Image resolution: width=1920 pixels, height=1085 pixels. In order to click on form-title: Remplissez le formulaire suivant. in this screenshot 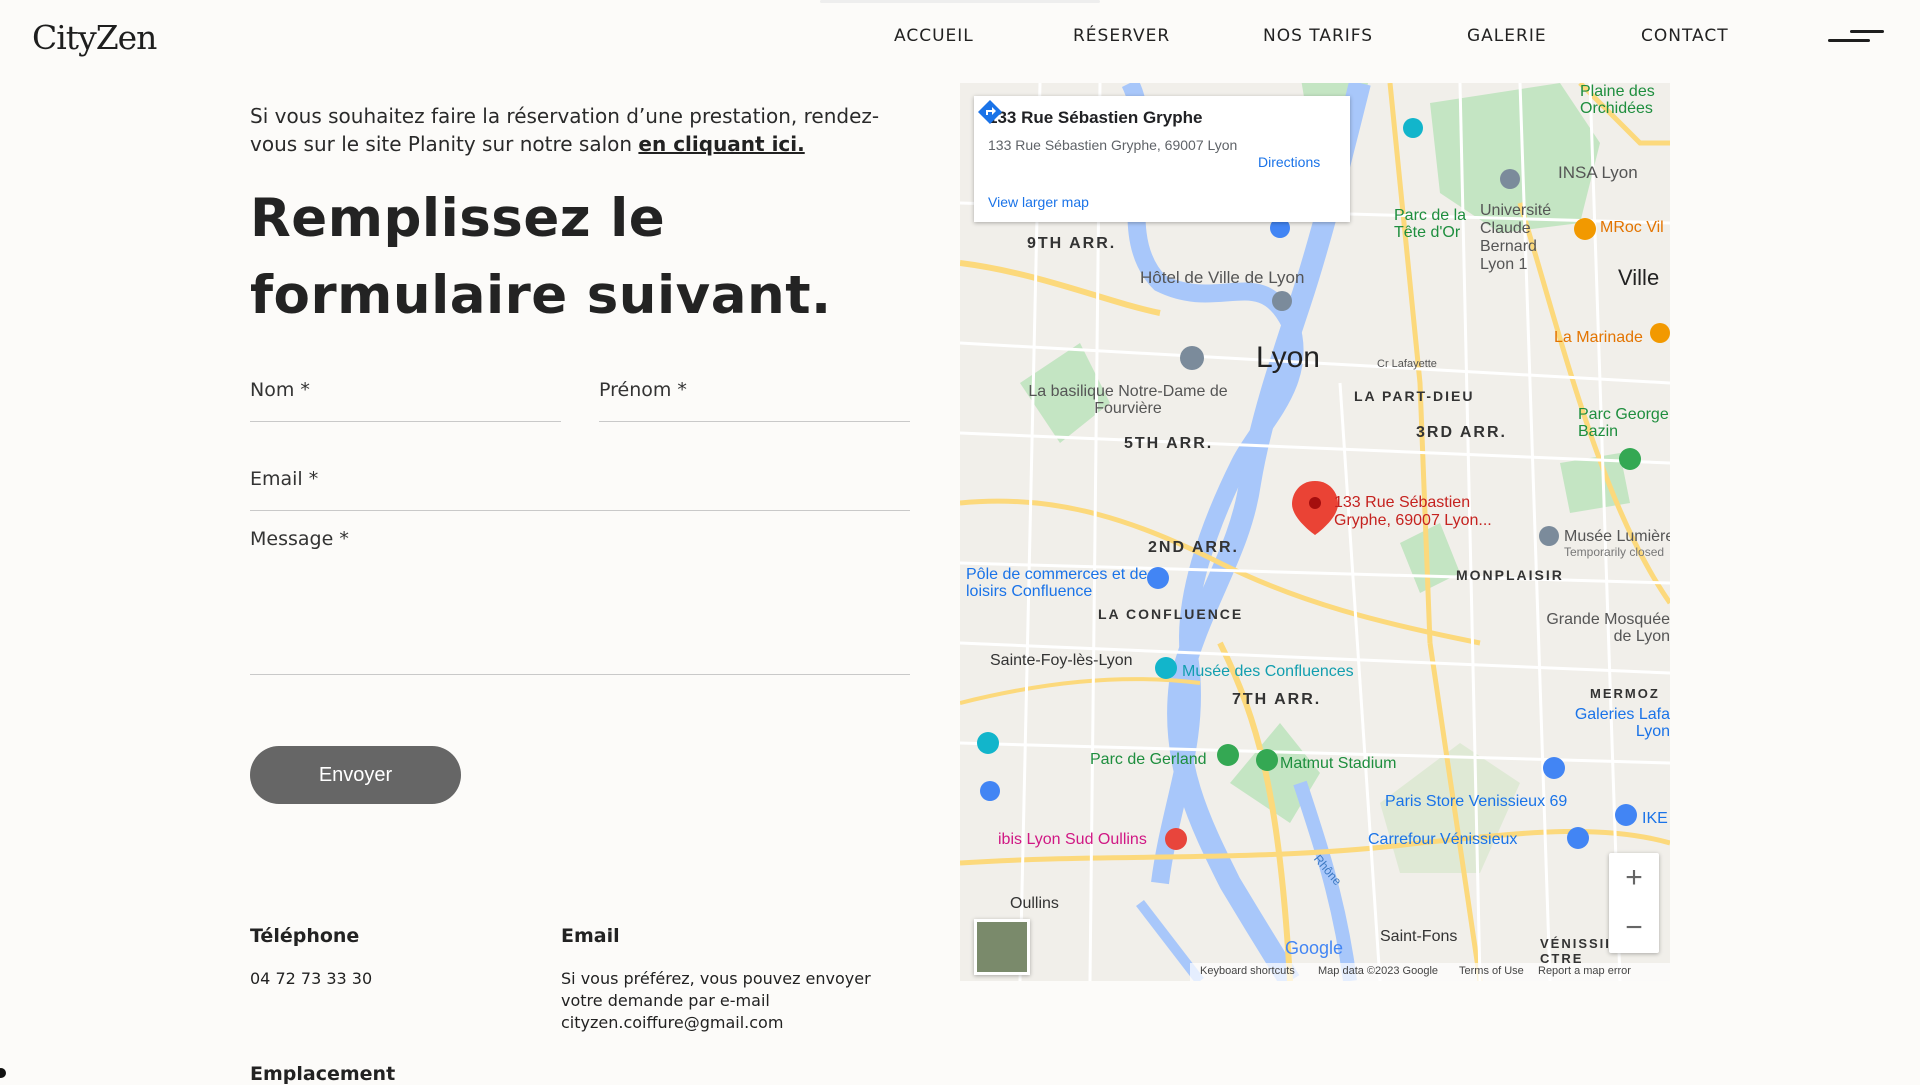, I will do `click(541, 257)`.